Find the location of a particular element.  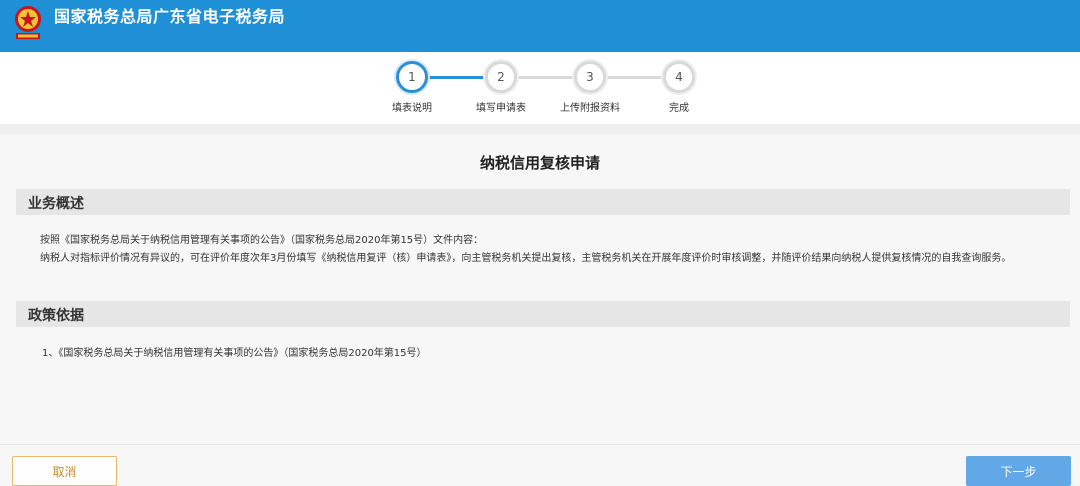

progress-steps: 1 2 3 4 填表说明 填写申请表 上传附报资料 完成 is located at coordinates (540, 88).